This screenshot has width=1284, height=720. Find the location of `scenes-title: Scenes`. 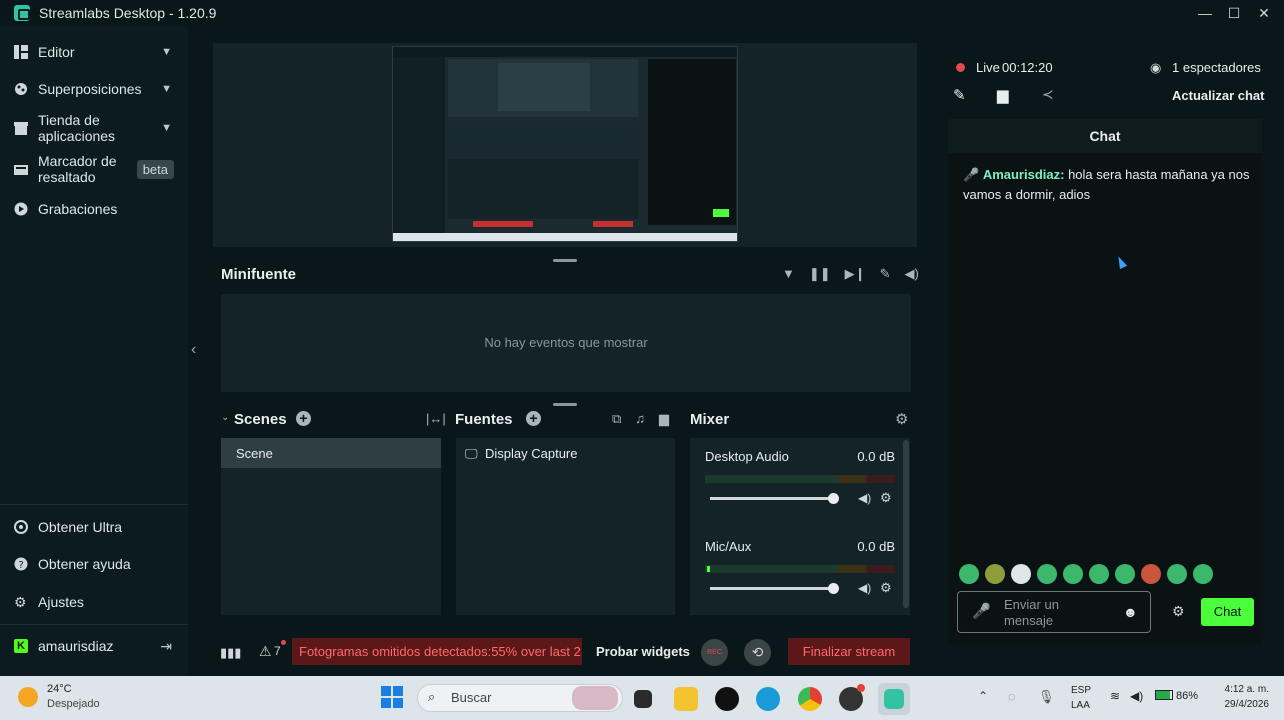

scenes-title: Scenes is located at coordinates (260, 419).